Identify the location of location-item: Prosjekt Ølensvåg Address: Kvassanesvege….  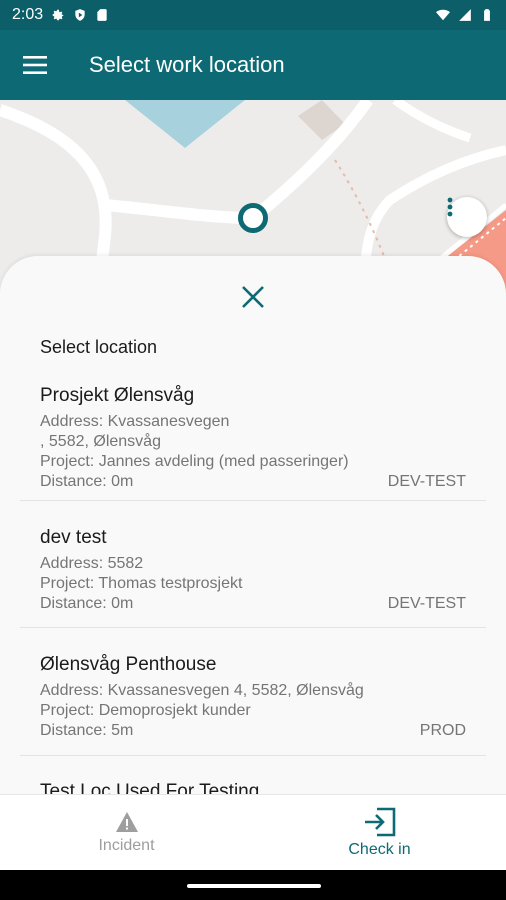
(253, 438).